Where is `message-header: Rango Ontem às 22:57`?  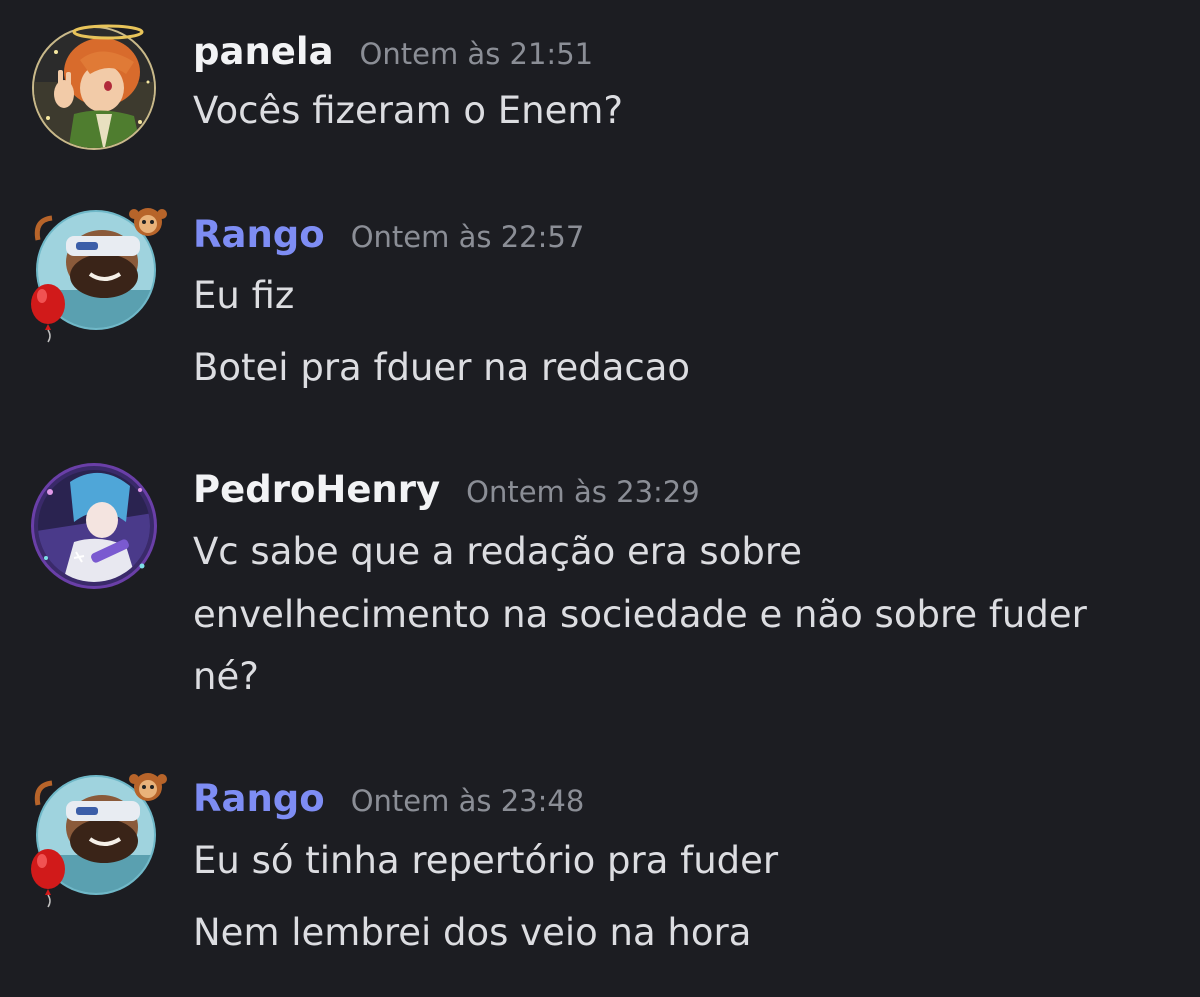
message-header: Rango Ontem às 22:57 is located at coordinates (388, 234).